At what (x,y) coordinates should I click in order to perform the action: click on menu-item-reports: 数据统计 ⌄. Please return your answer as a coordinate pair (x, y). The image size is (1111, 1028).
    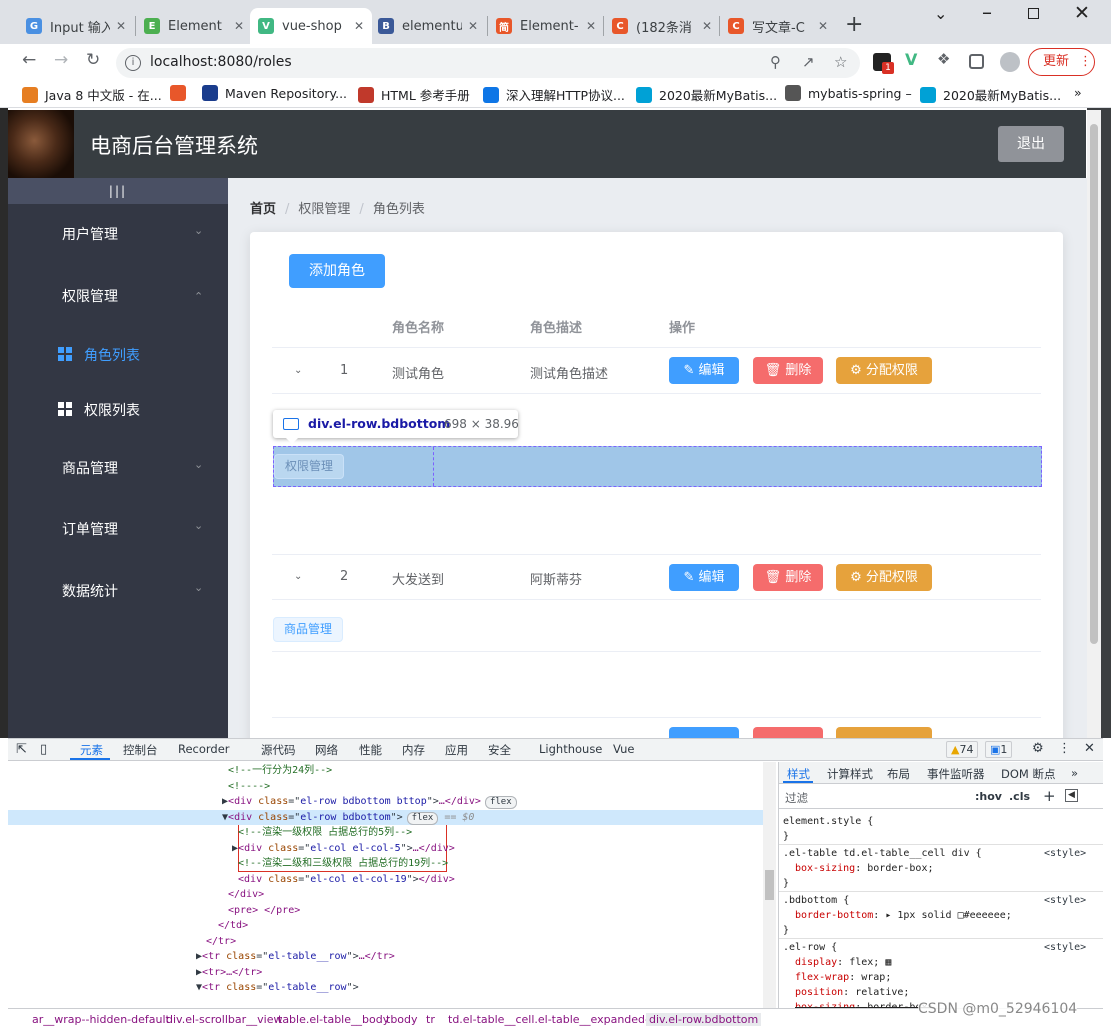
    Looking at the image, I should click on (118, 591).